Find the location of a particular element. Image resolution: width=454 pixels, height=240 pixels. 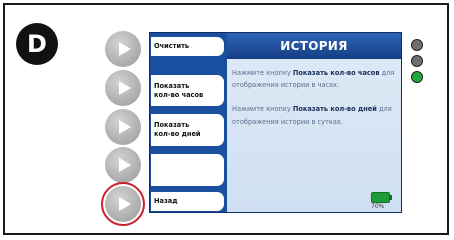

step-letter: D is located at coordinates (37, 44).